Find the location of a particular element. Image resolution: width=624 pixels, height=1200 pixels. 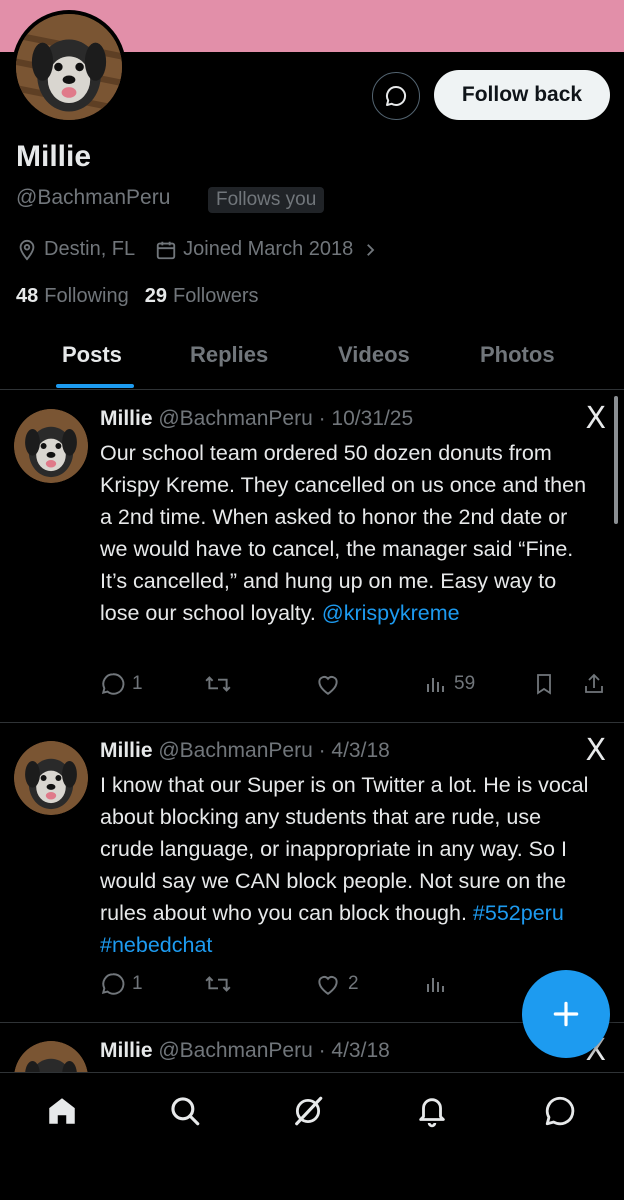

compose-button is located at coordinates (566, 1014).